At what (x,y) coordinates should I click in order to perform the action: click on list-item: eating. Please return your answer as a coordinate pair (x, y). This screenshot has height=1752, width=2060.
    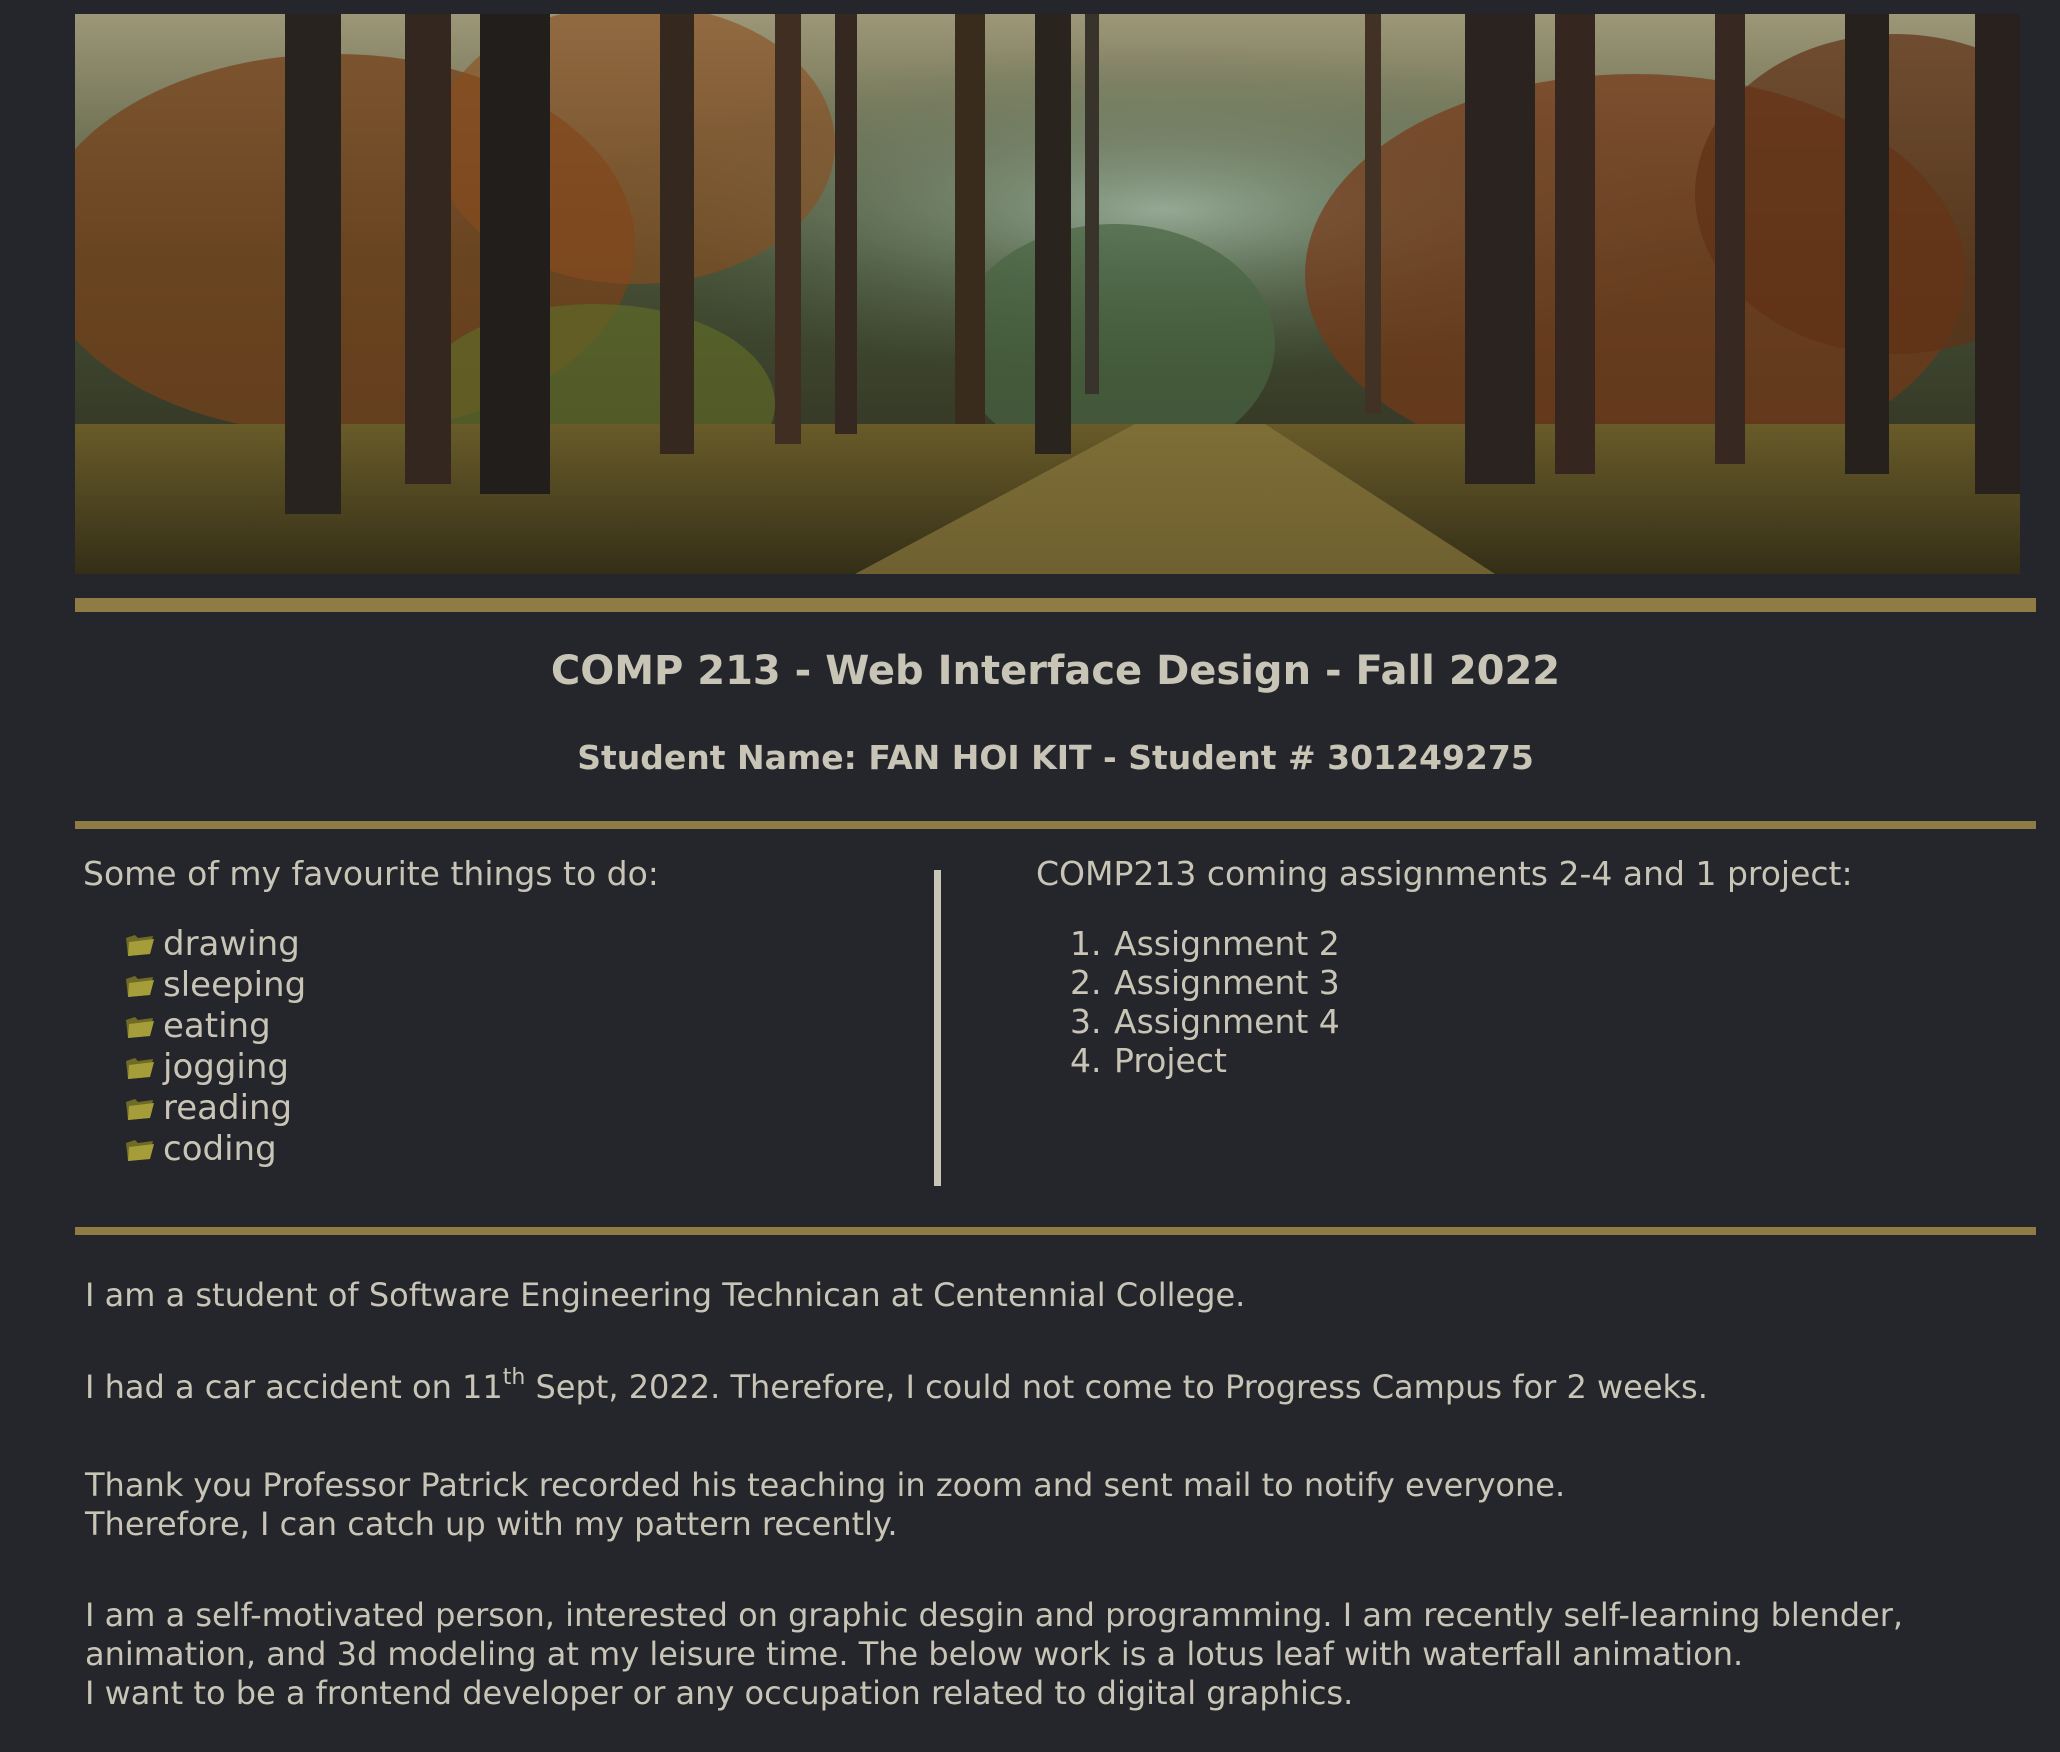
    Looking at the image, I should click on (524, 1026).